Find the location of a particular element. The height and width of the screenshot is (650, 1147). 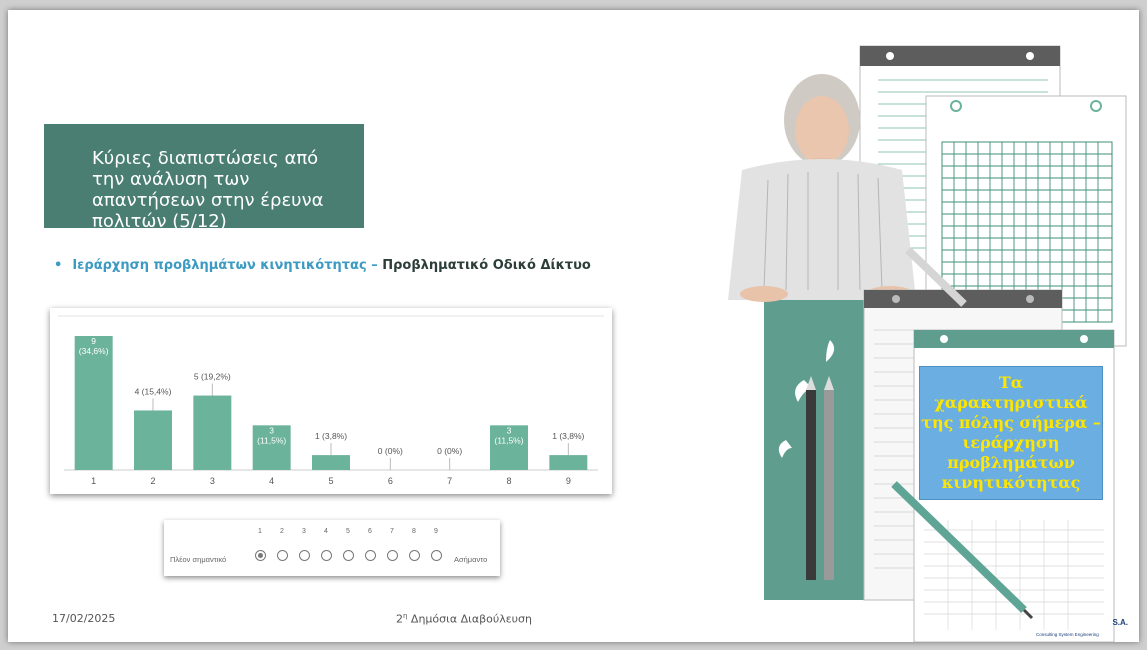

bullet-topic: Ιεράρχηση προβλημάτων κινητικότητας is located at coordinates (219, 265).